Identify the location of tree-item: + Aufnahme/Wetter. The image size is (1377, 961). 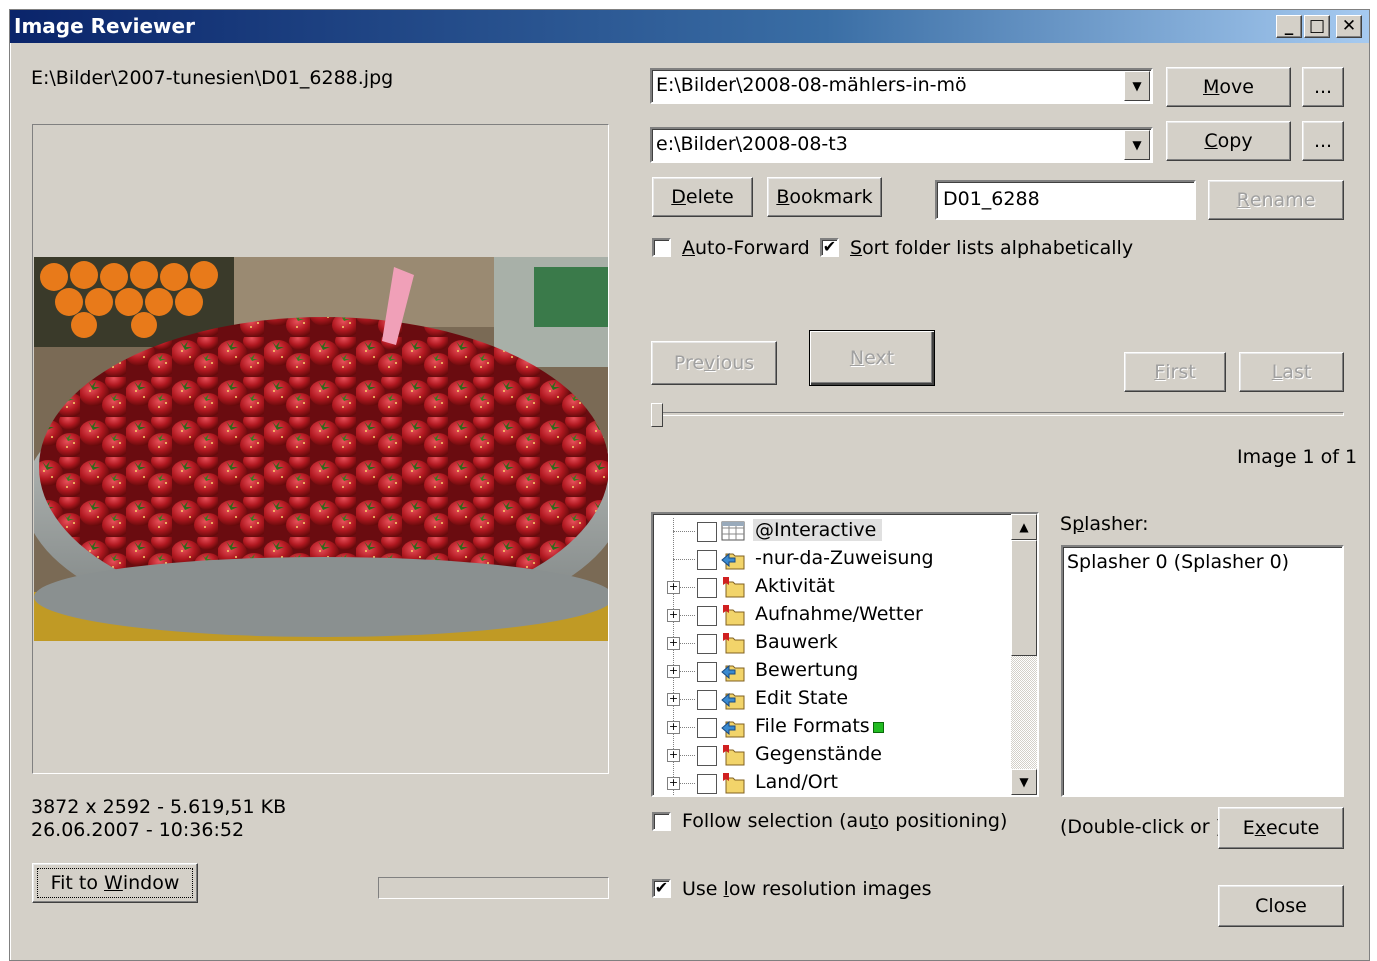
(828, 615).